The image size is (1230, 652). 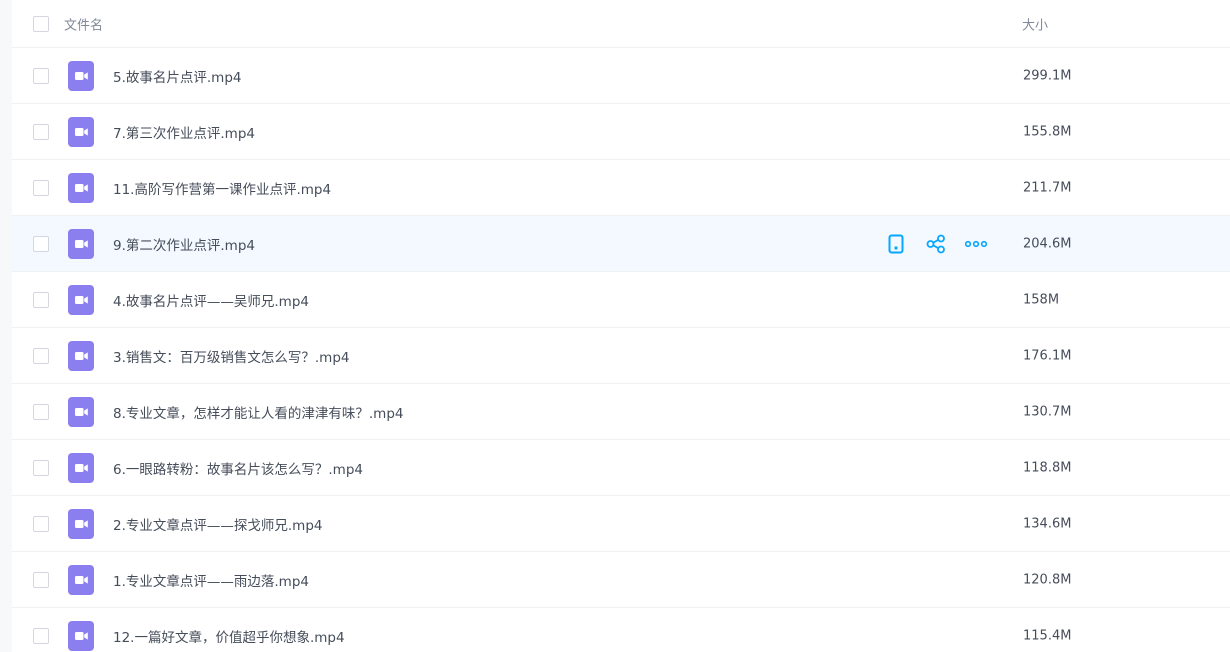 What do you see at coordinates (1047, 579) in the screenshot?
I see `file-size: 120.8M` at bounding box center [1047, 579].